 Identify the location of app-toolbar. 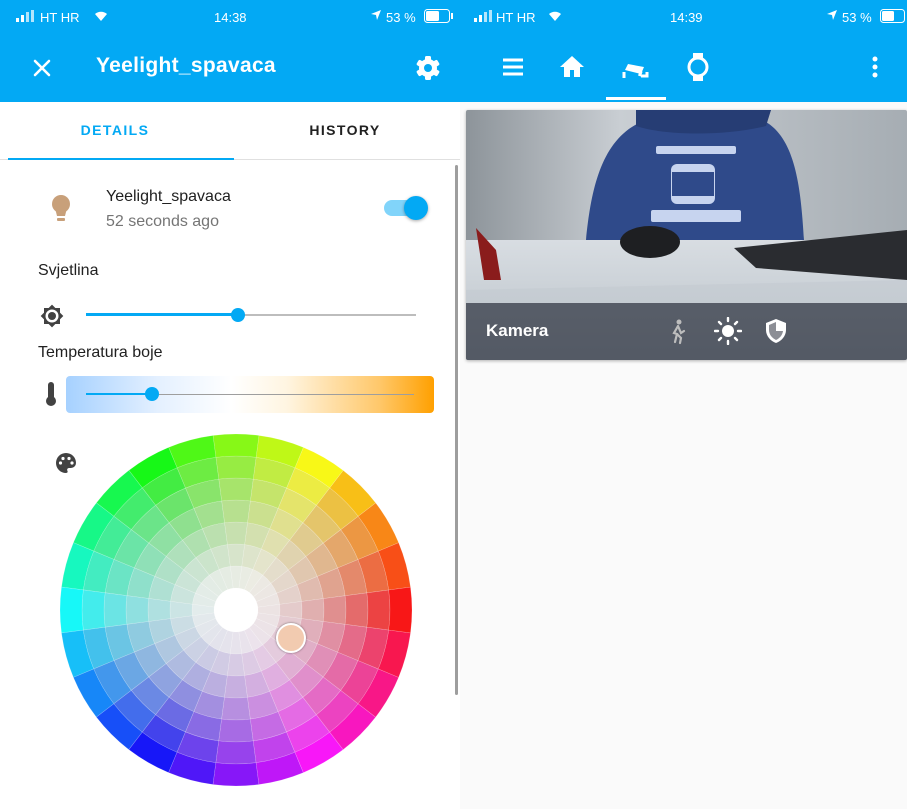
(683, 68).